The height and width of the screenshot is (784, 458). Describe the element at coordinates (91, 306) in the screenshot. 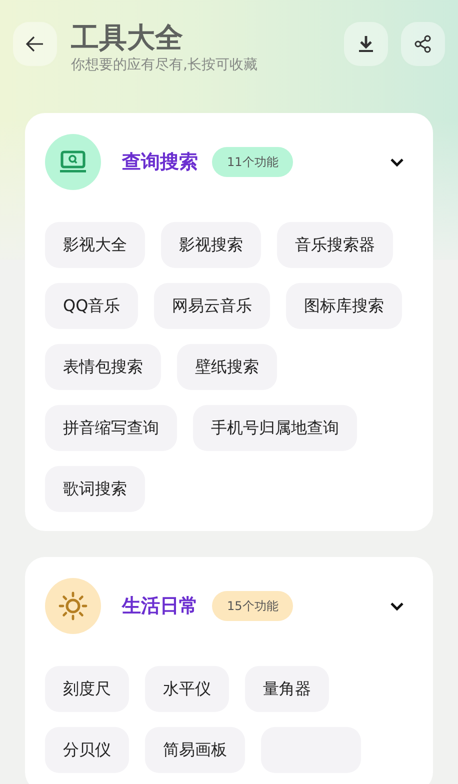

I see `tool-chip: QQ音乐` at that location.